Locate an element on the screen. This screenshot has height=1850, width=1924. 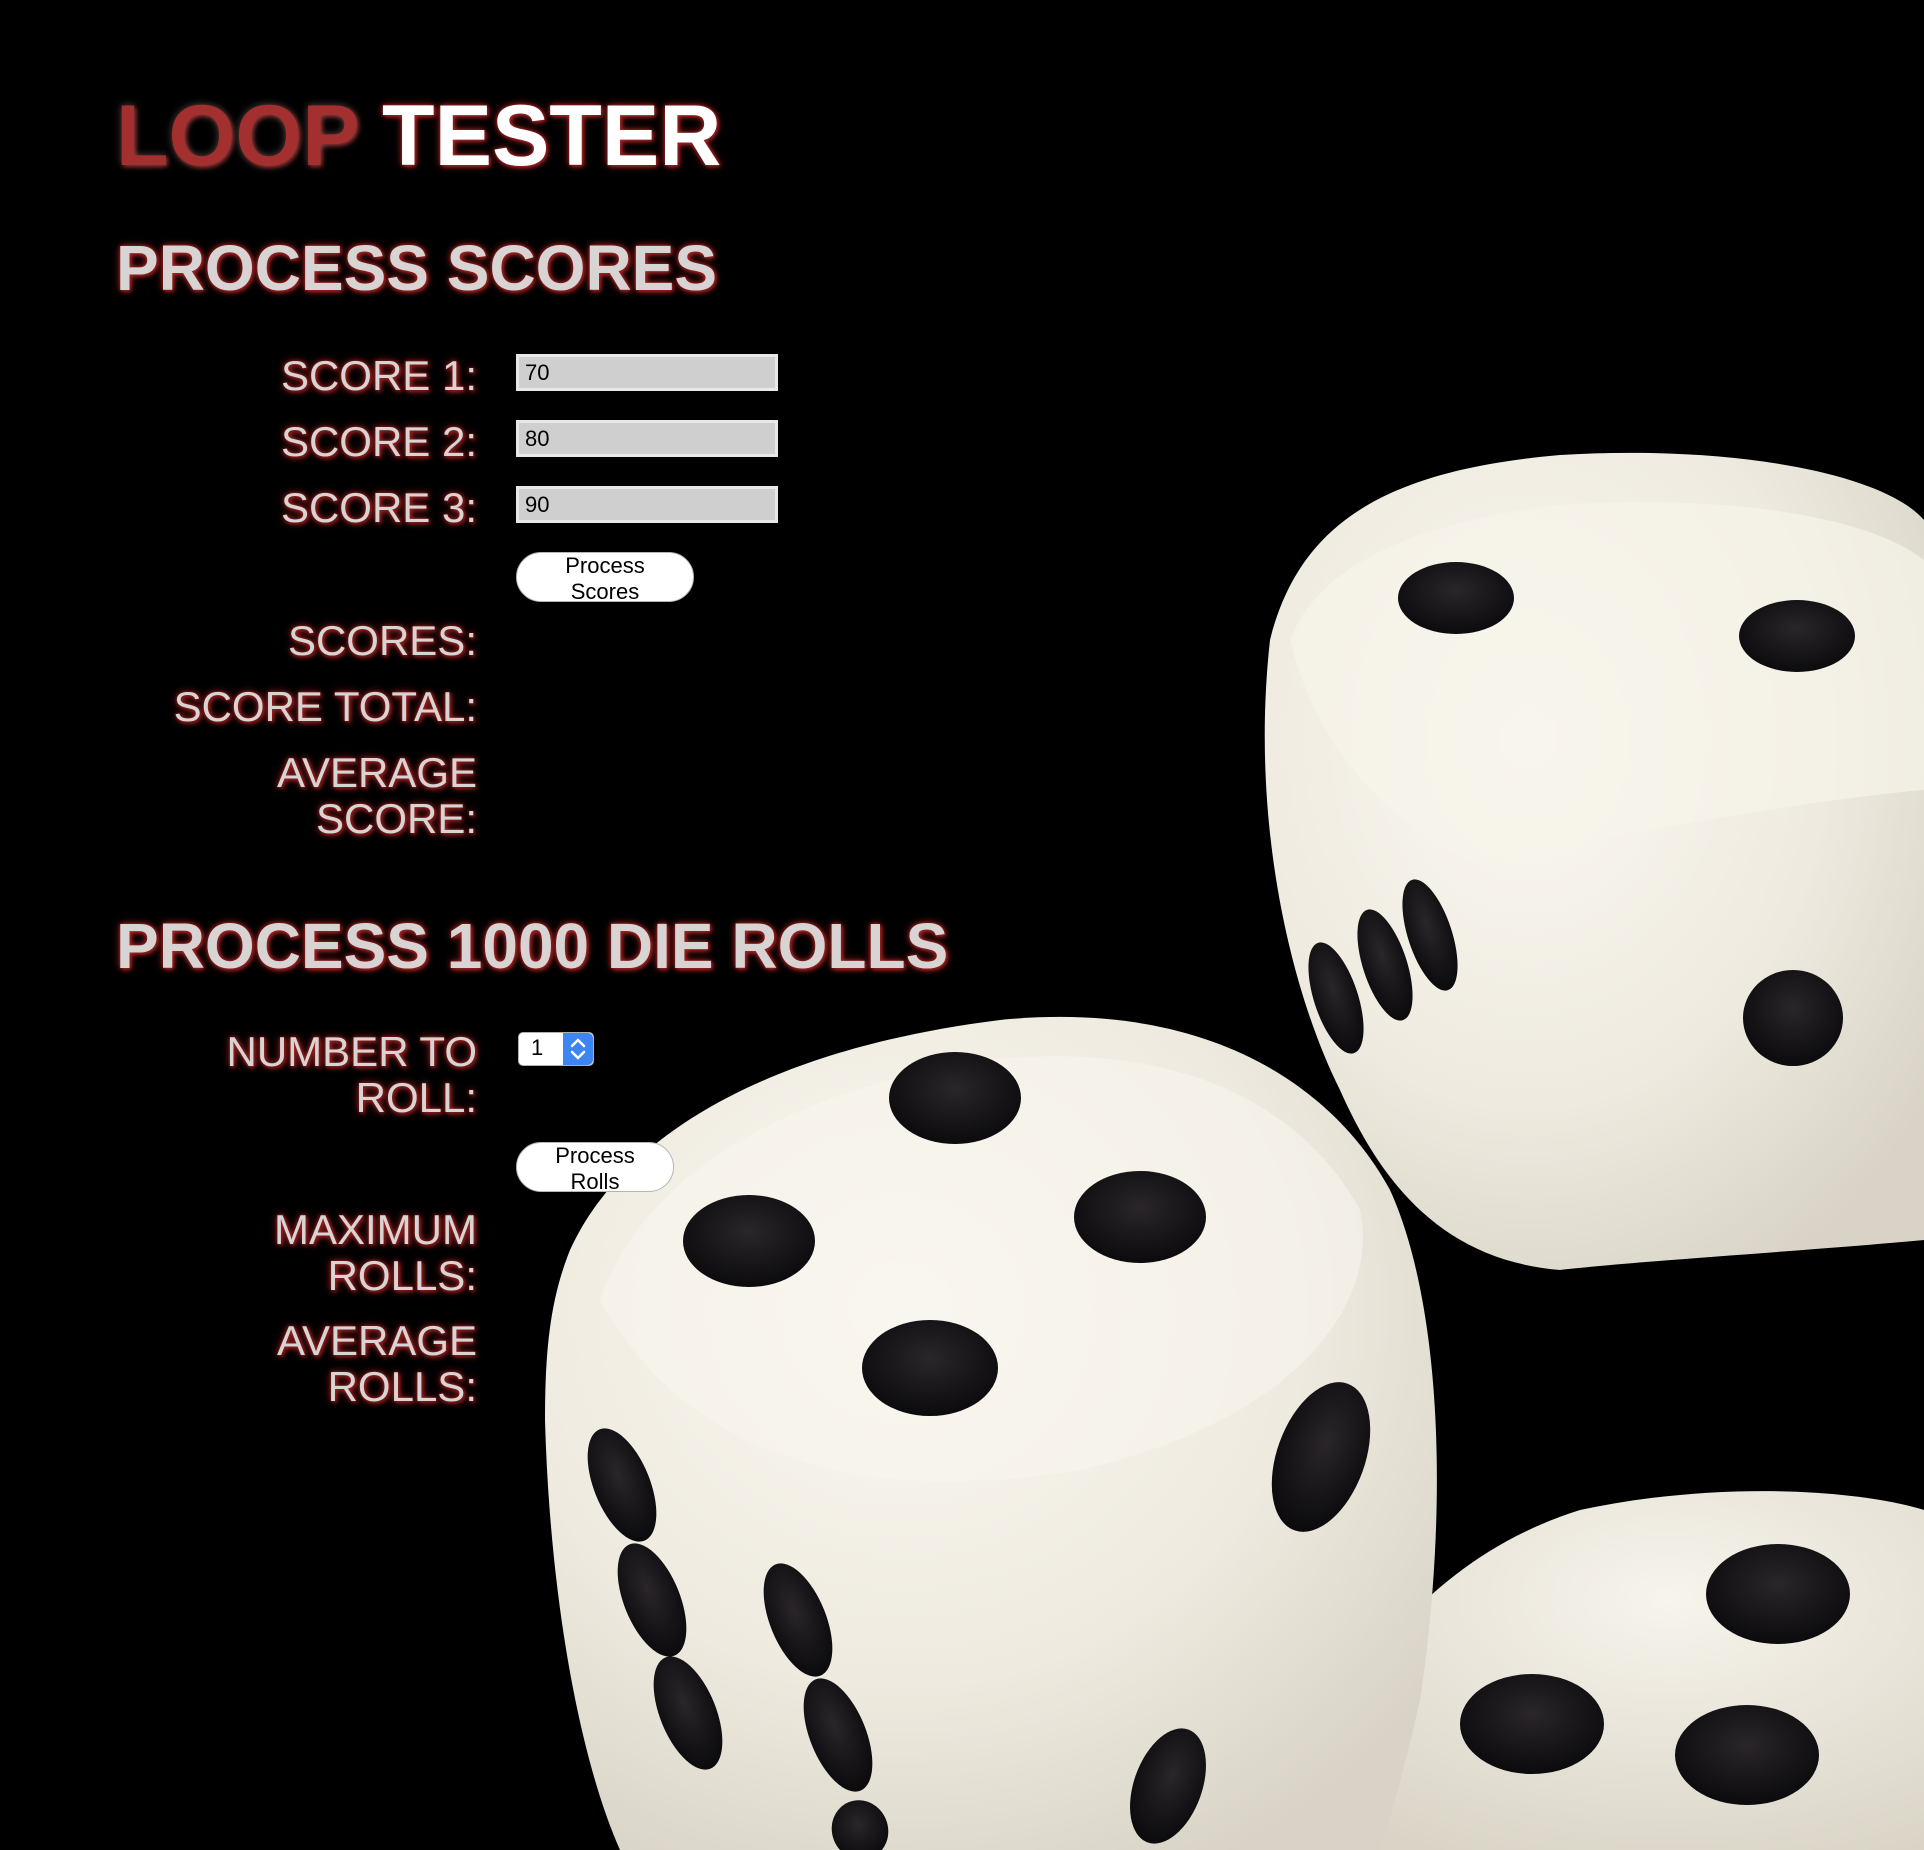
average-score-label: AVERAGE SCORE: is located at coordinates (297, 796).